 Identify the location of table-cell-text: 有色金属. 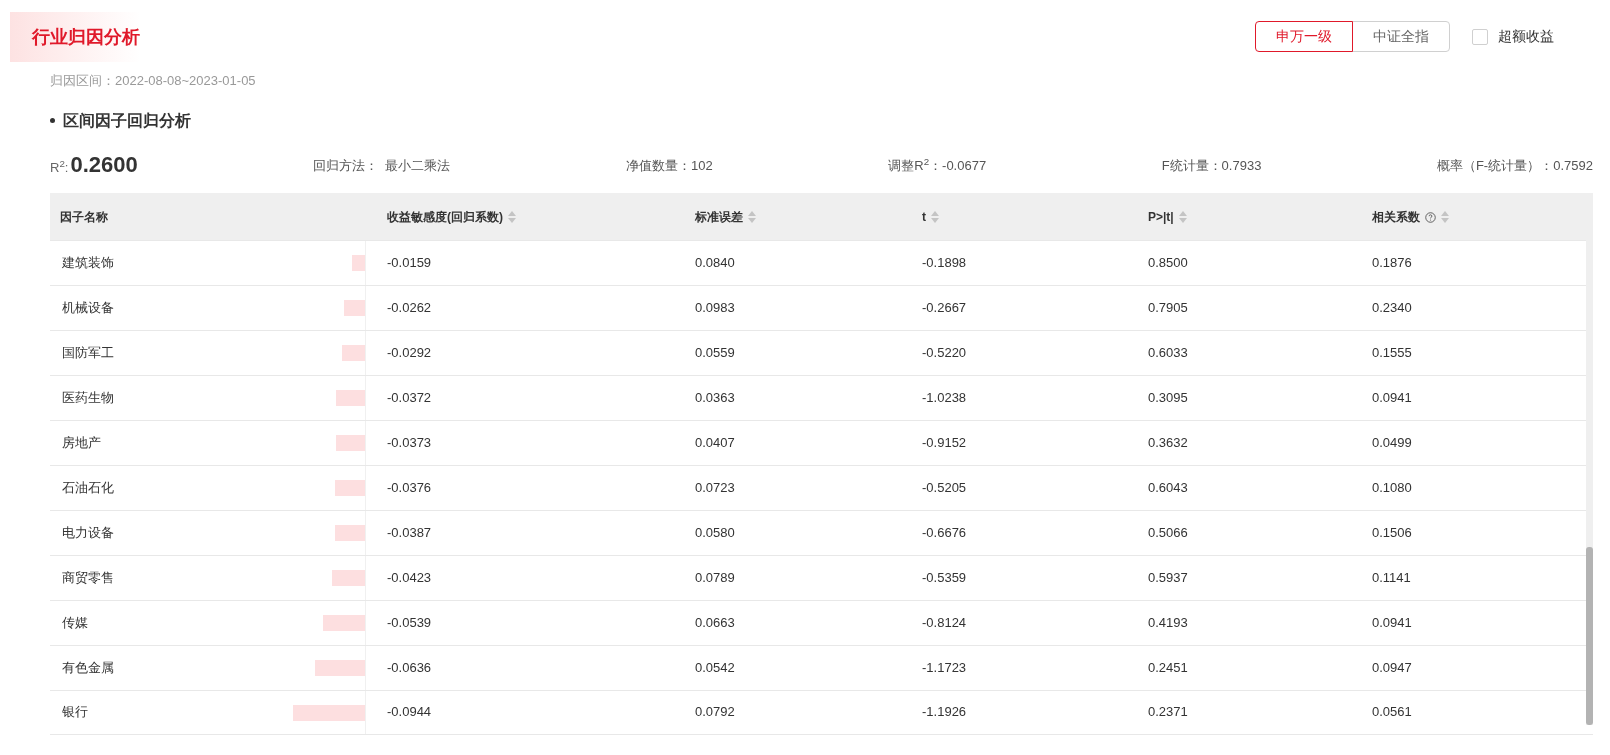
(88, 667).